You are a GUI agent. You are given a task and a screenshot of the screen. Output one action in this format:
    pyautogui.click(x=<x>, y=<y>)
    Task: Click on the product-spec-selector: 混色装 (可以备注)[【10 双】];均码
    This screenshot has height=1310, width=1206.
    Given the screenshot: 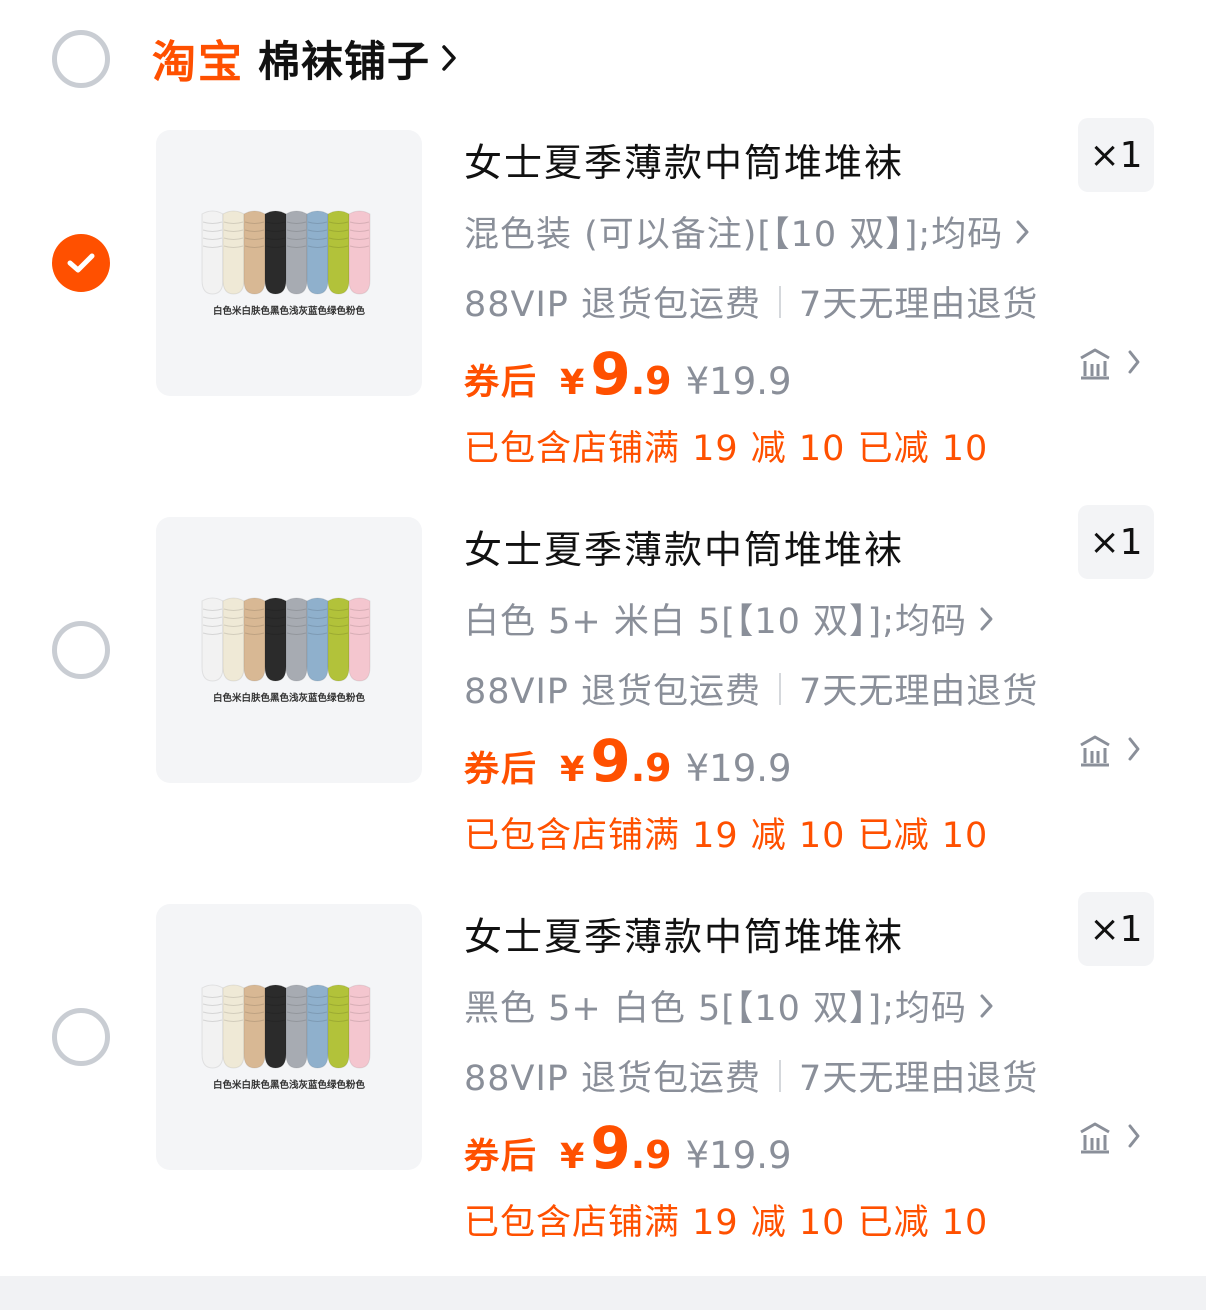 What is the action you would take?
    pyautogui.click(x=747, y=231)
    